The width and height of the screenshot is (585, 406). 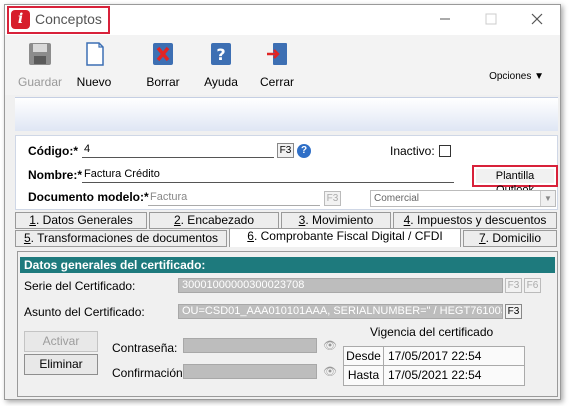 I want to click on vigencia-hasta-row: Hasta 17/05/2021 22:54, so click(x=434, y=375).